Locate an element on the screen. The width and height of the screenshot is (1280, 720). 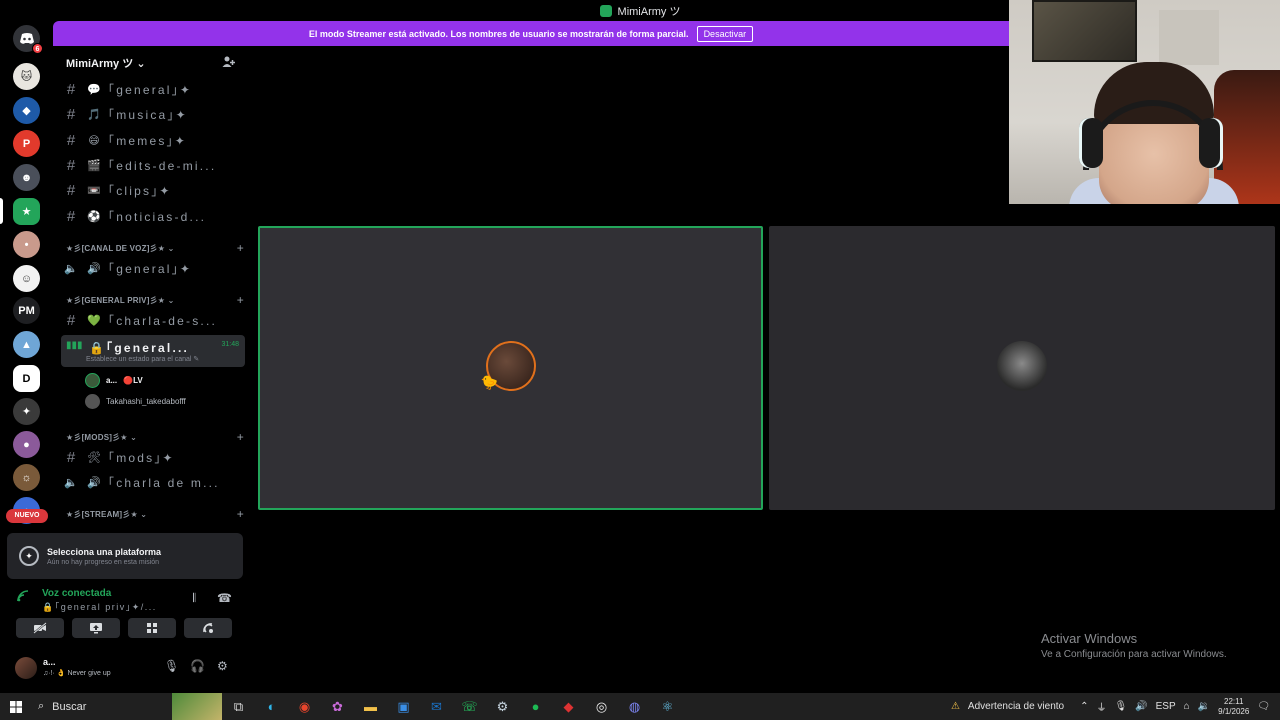
server-icon-white: ☺ is located at coordinates (26, 278).